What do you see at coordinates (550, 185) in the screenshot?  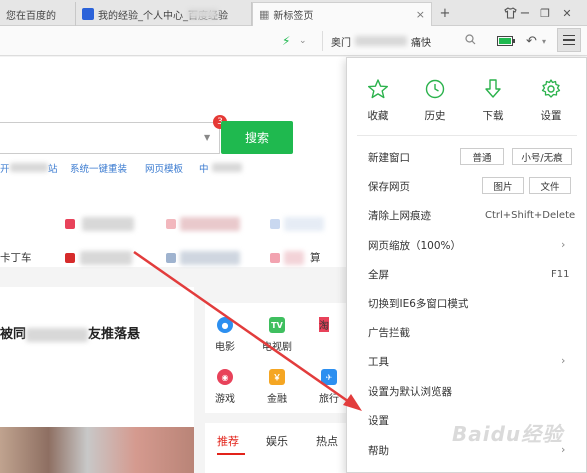 I see `save-file-button: 文件` at bounding box center [550, 185].